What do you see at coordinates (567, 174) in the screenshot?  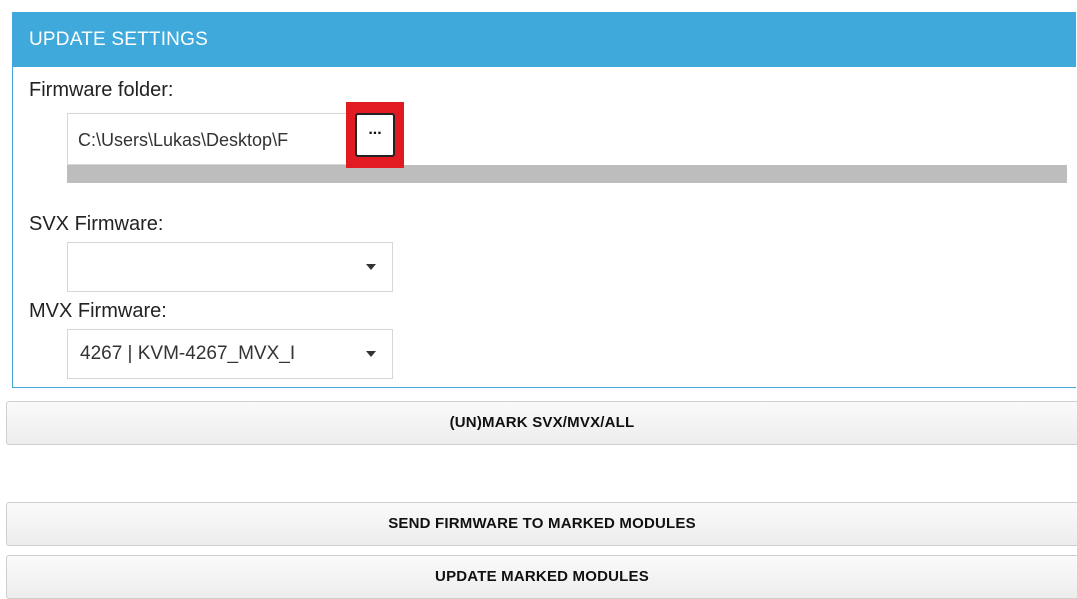 I see `upload-progress-bar` at bounding box center [567, 174].